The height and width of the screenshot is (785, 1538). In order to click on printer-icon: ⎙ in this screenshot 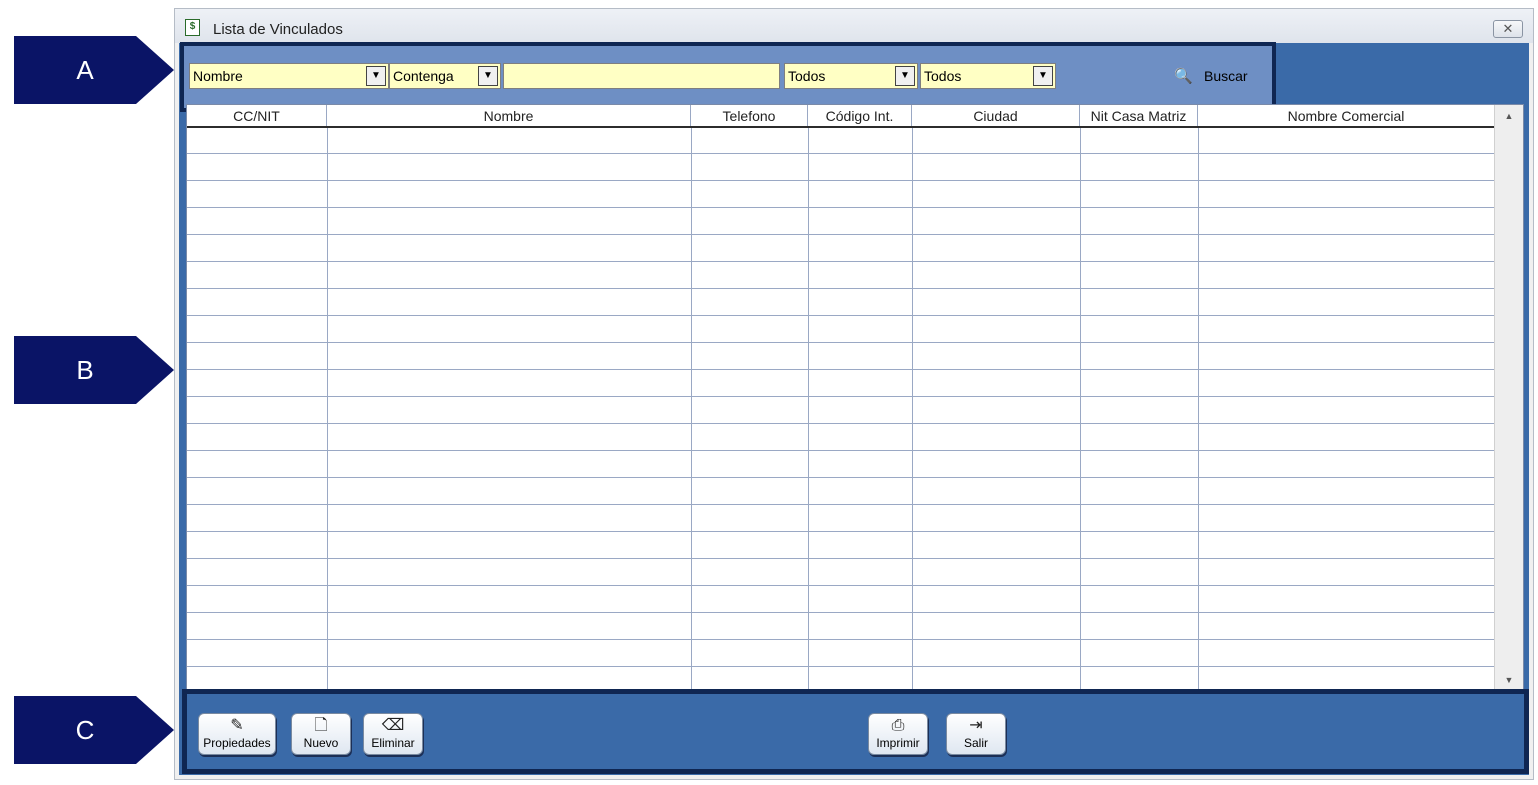, I will do `click(898, 725)`.